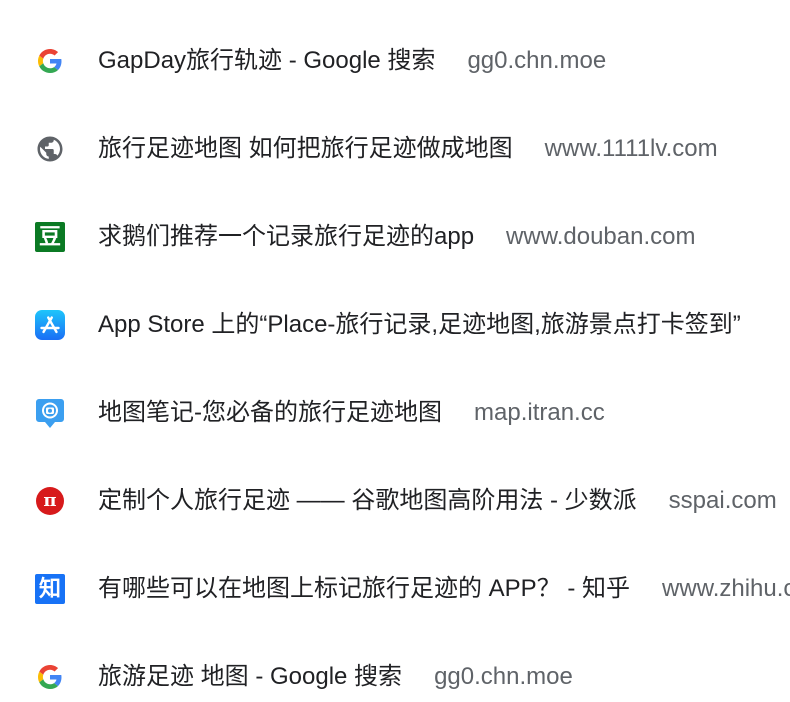 This screenshot has height=702, width=790. I want to click on history-item: App Store 上的“Place-旅行记录,足迹地图,旅游景点打卡签到”, so click(395, 325).